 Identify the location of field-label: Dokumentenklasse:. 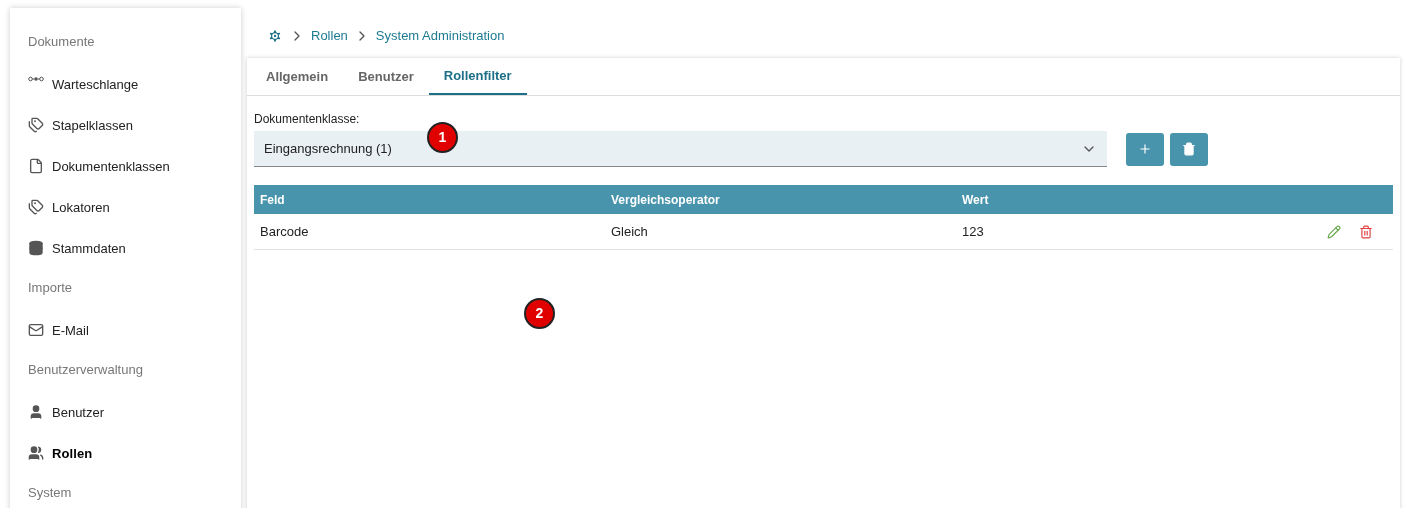
(307, 119).